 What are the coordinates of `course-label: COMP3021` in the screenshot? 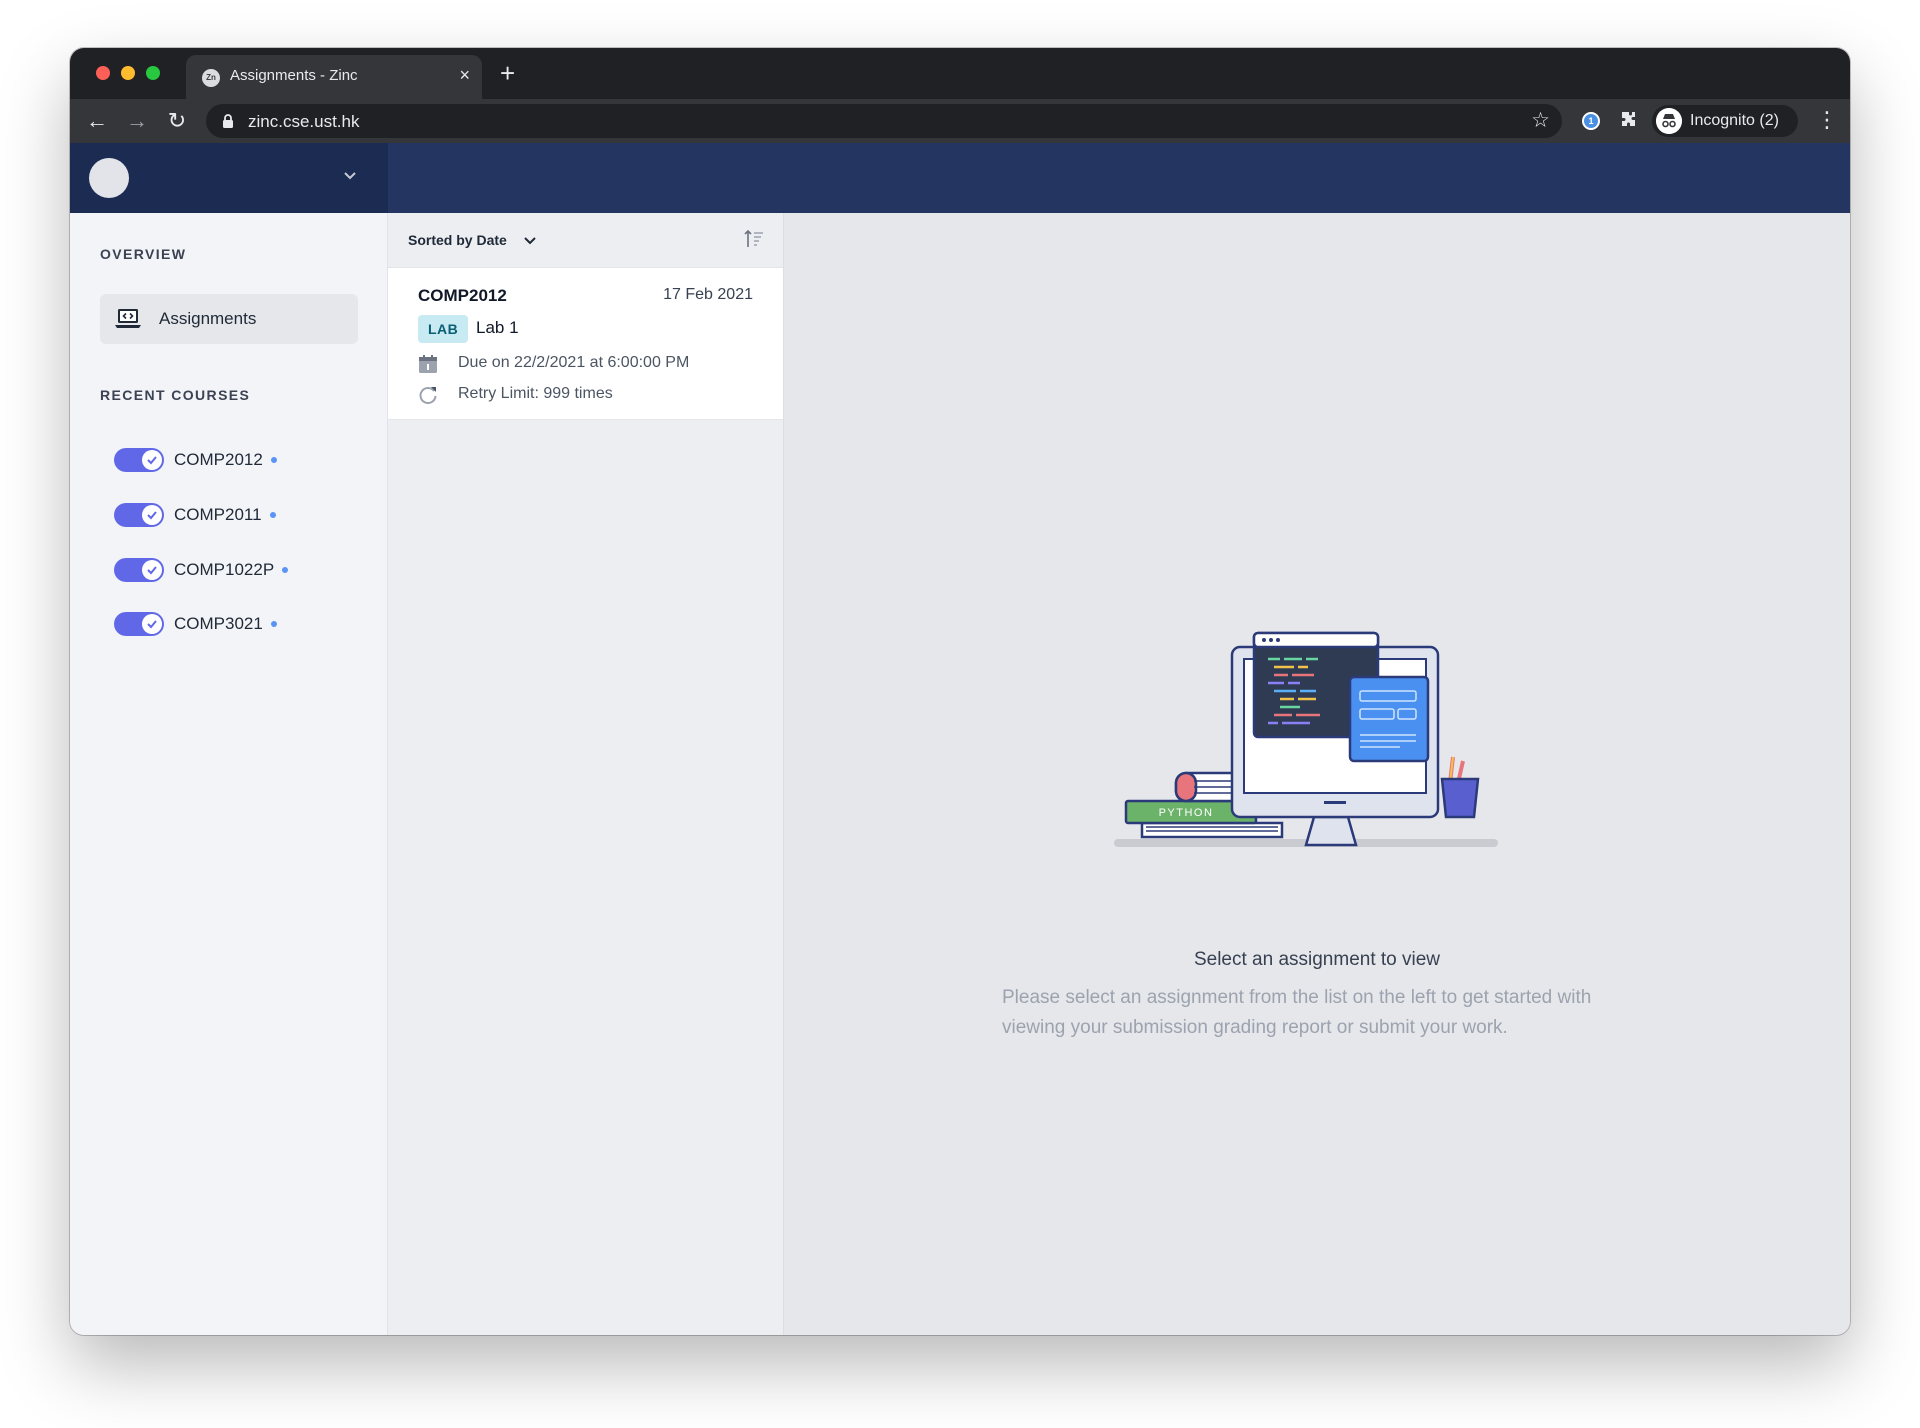 It's located at (225, 624).